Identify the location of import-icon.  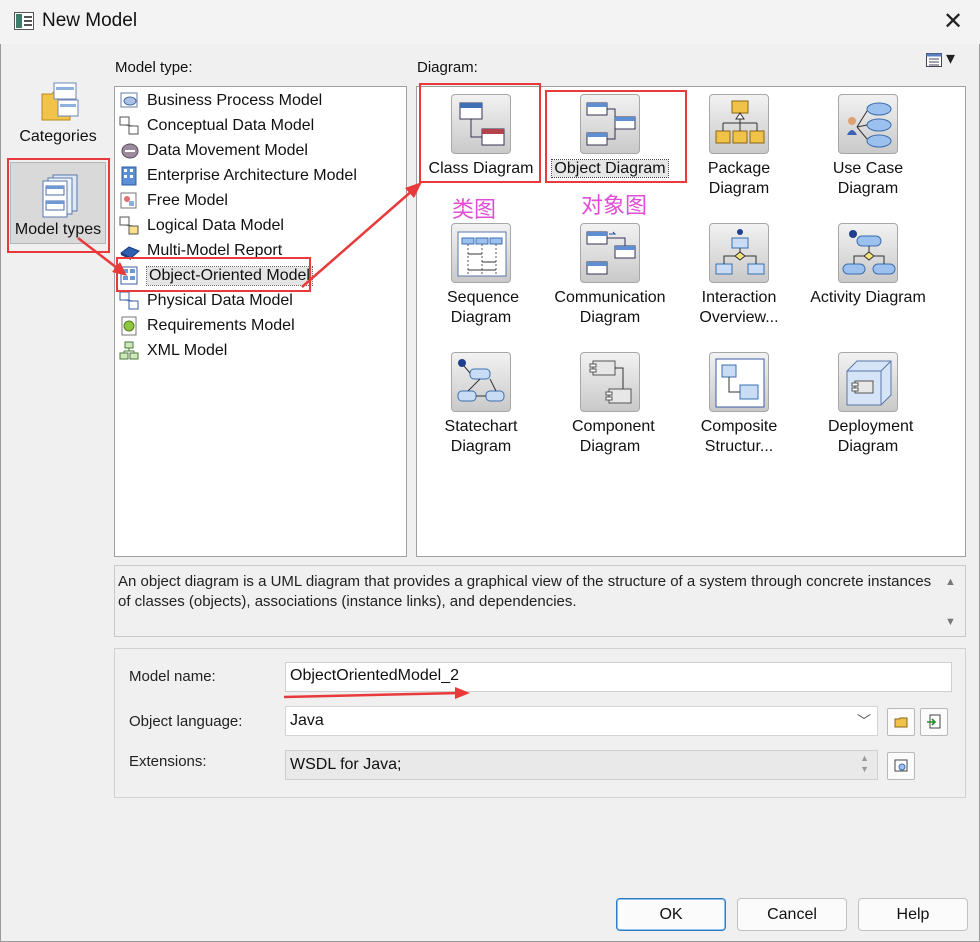
(934, 721).